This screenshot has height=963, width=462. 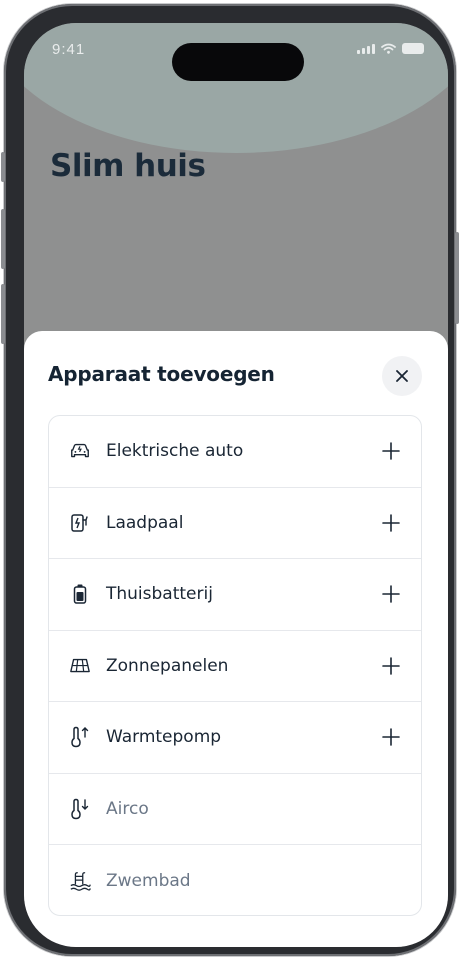 I want to click on electric-car-icon, so click(x=80, y=451).